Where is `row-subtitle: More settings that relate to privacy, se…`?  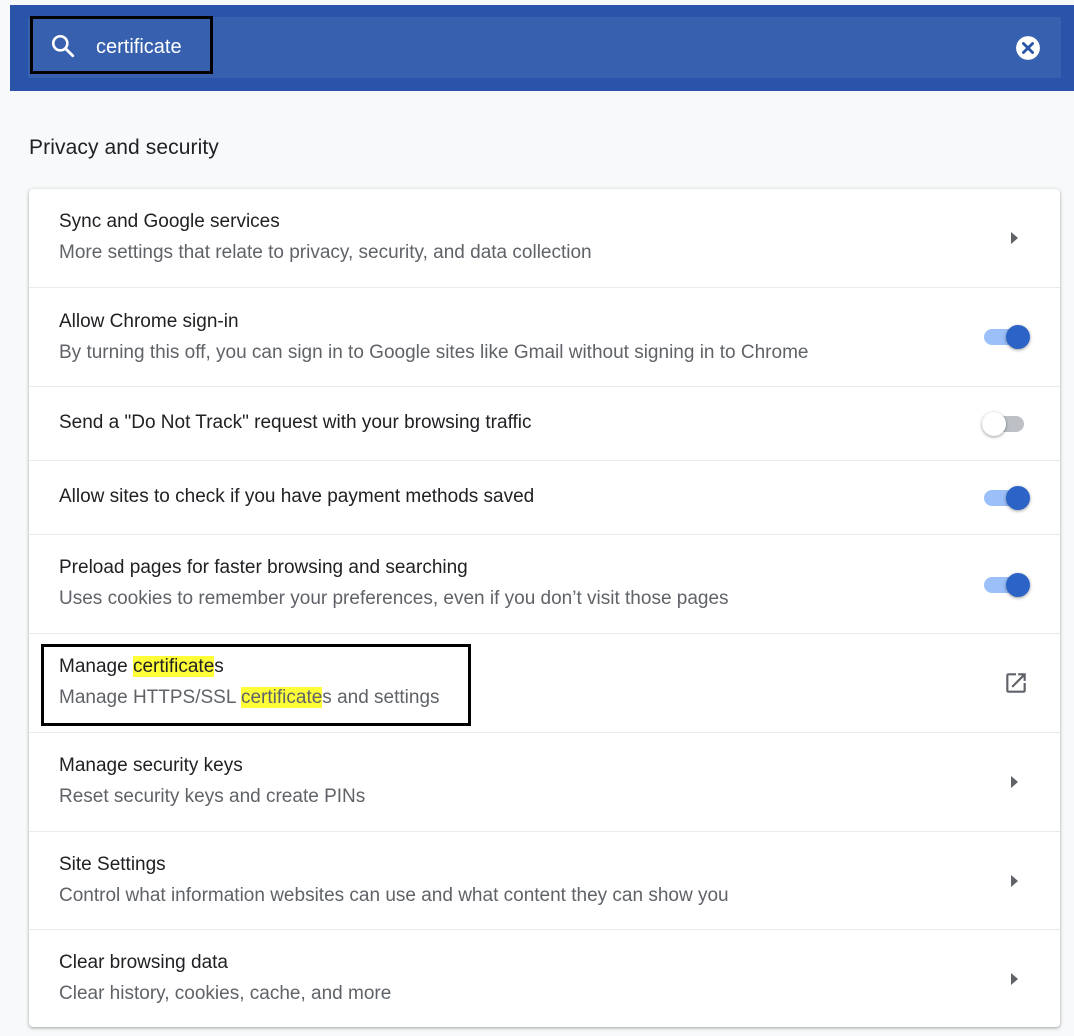 row-subtitle: More settings that relate to privacy, se… is located at coordinates (325, 252).